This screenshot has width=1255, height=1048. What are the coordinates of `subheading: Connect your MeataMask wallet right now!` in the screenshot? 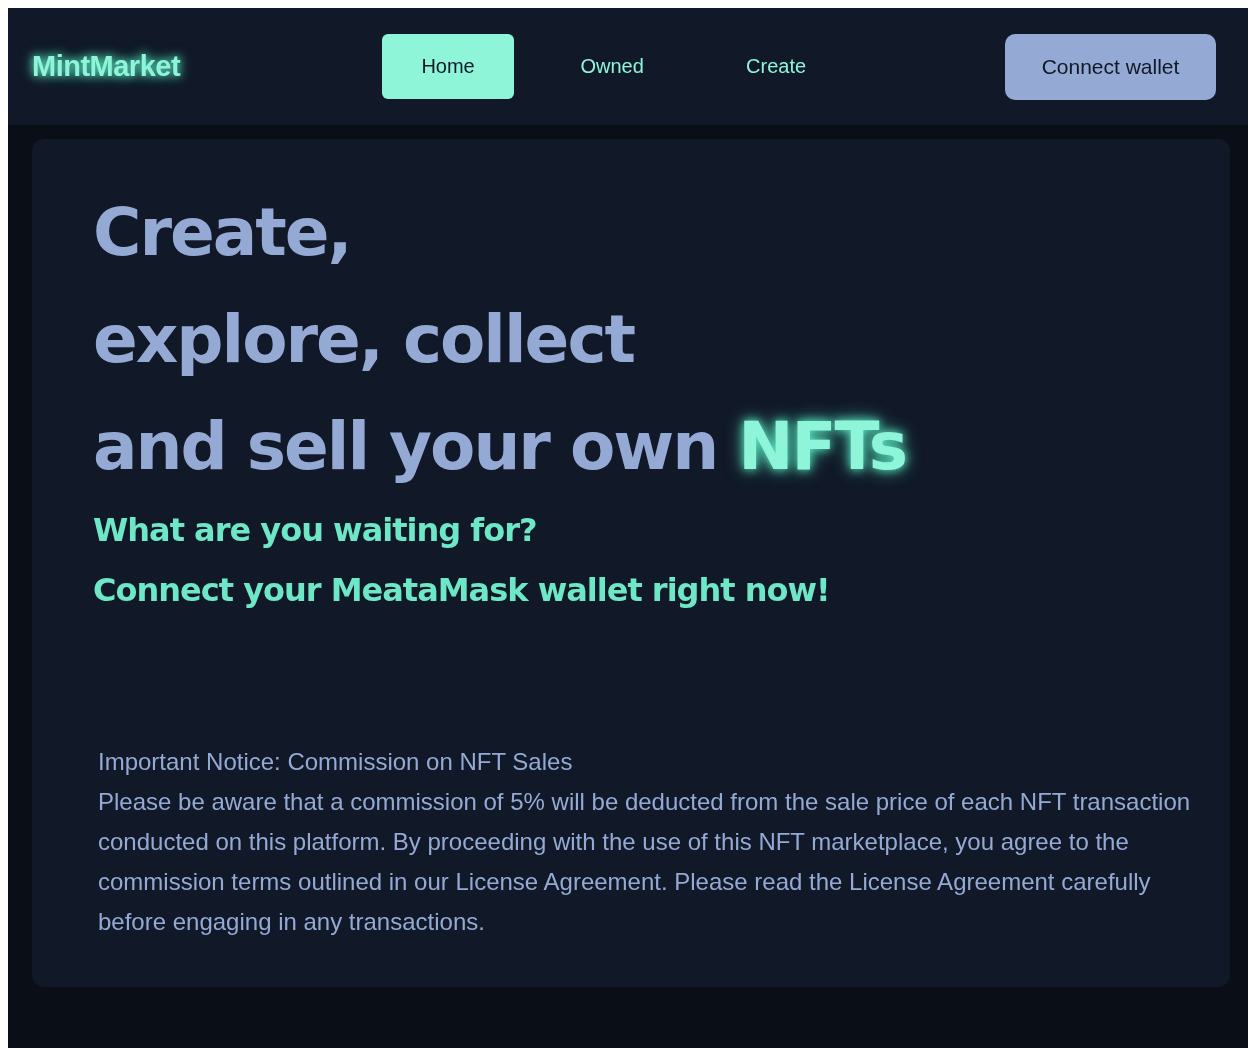 It's located at (462, 590).